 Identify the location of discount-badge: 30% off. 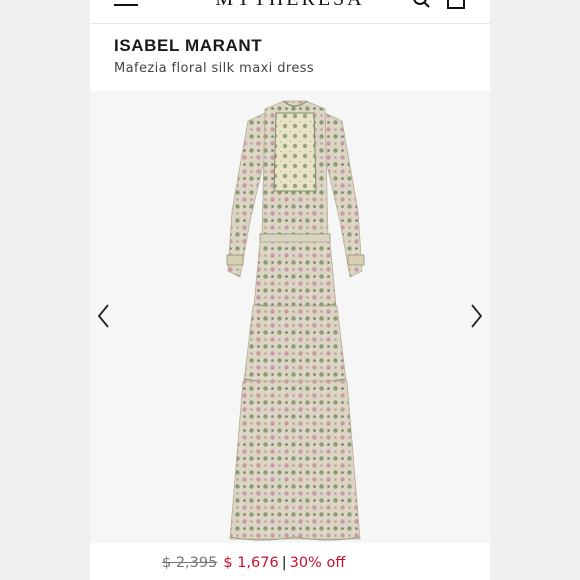
(317, 563).